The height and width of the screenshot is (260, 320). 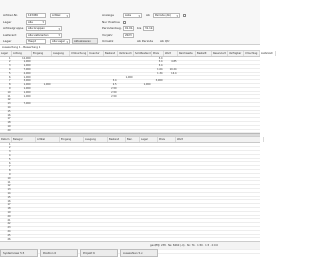 What do you see at coordinates (165, 41) in the screenshot?
I see `filter-label-ab-qtr: Ab Qtr` at bounding box center [165, 41].